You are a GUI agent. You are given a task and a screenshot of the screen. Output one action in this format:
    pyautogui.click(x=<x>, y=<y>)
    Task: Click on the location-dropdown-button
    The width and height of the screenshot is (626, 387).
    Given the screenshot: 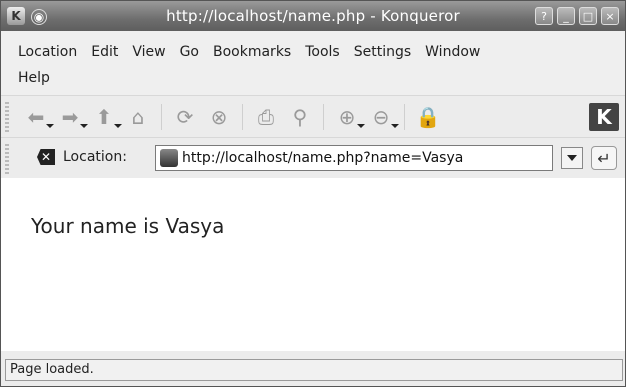 What is the action you would take?
    pyautogui.click(x=572, y=158)
    